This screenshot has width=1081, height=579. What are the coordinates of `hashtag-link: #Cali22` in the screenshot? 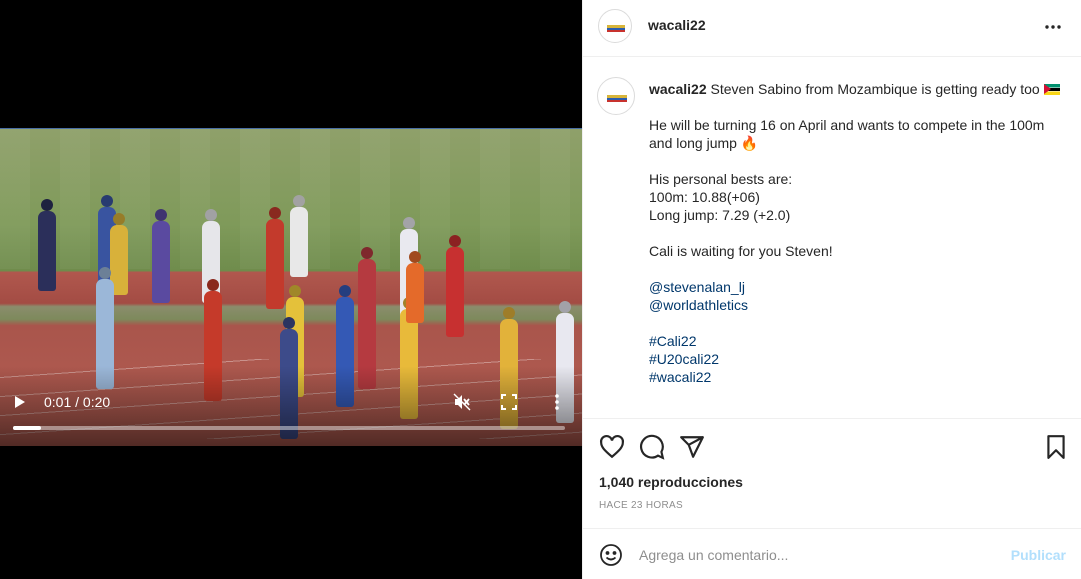 It's located at (859, 341).